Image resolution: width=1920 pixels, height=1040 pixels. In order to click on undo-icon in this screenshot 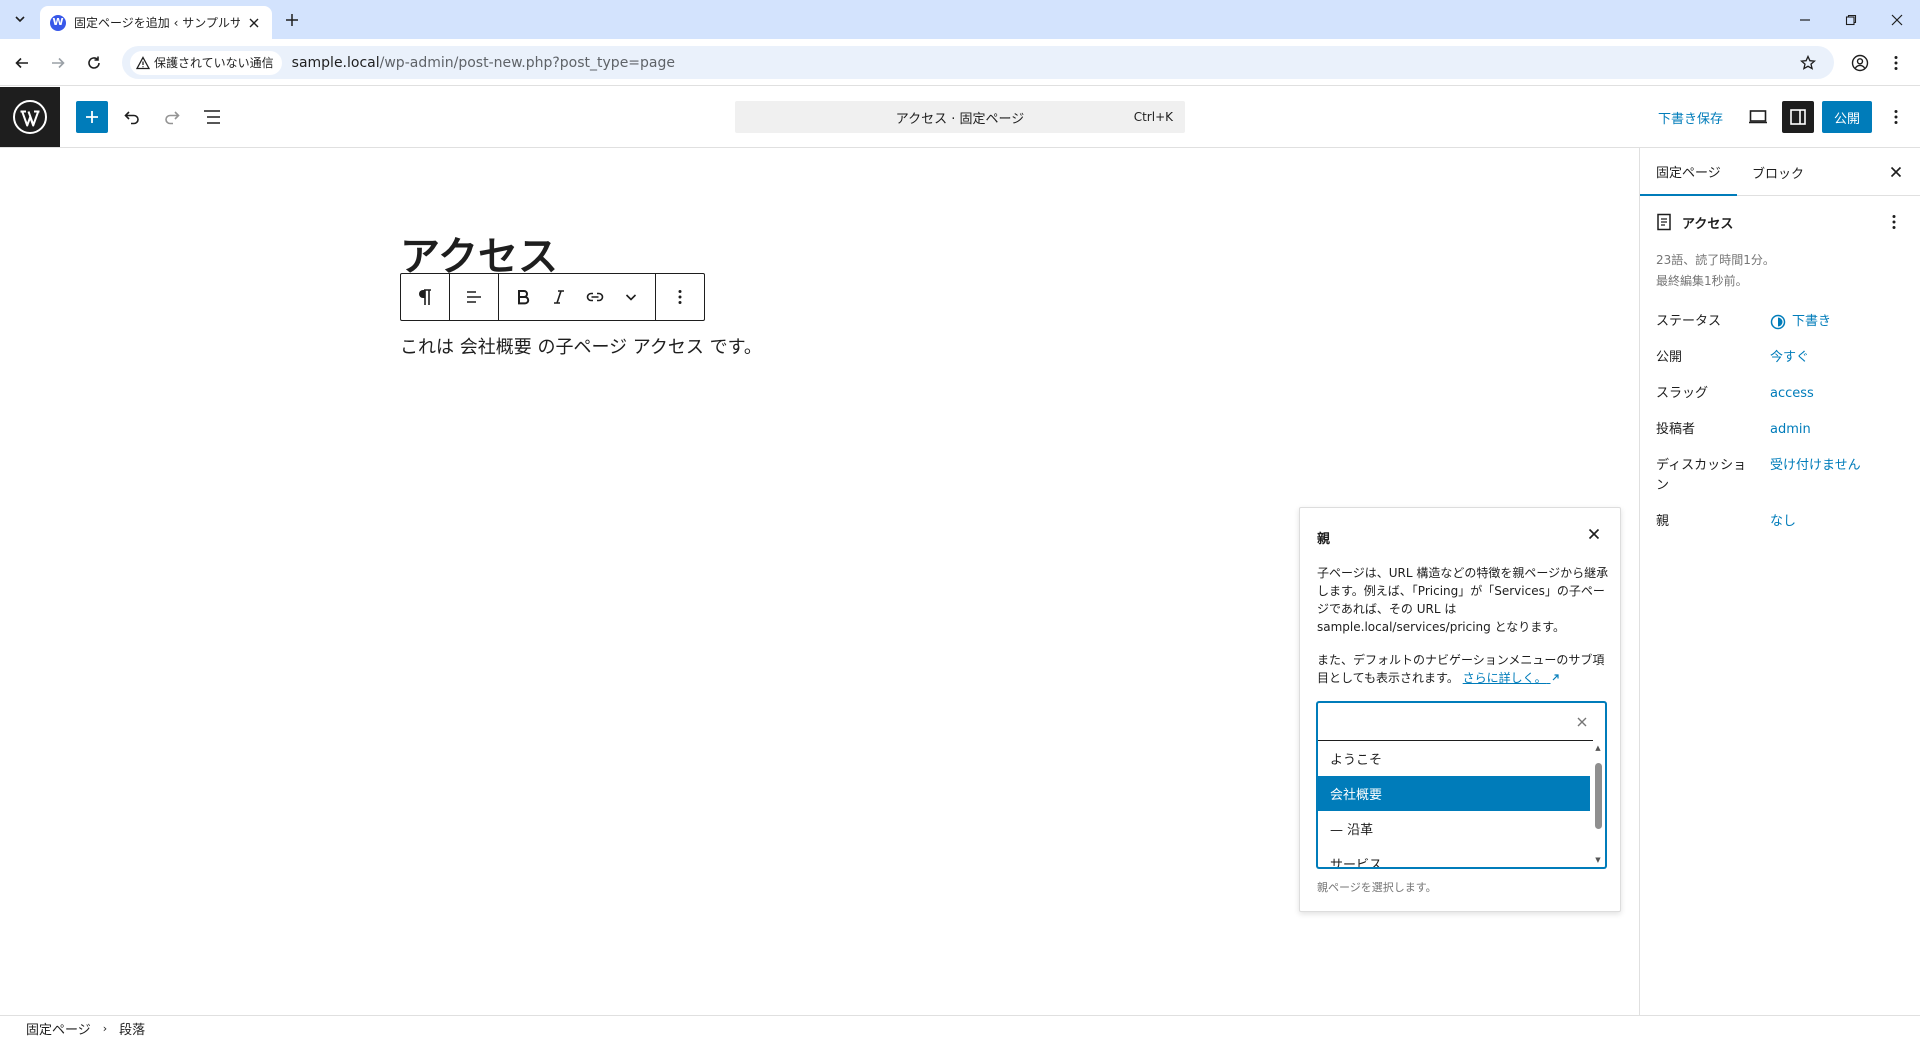, I will do `click(131, 118)`.